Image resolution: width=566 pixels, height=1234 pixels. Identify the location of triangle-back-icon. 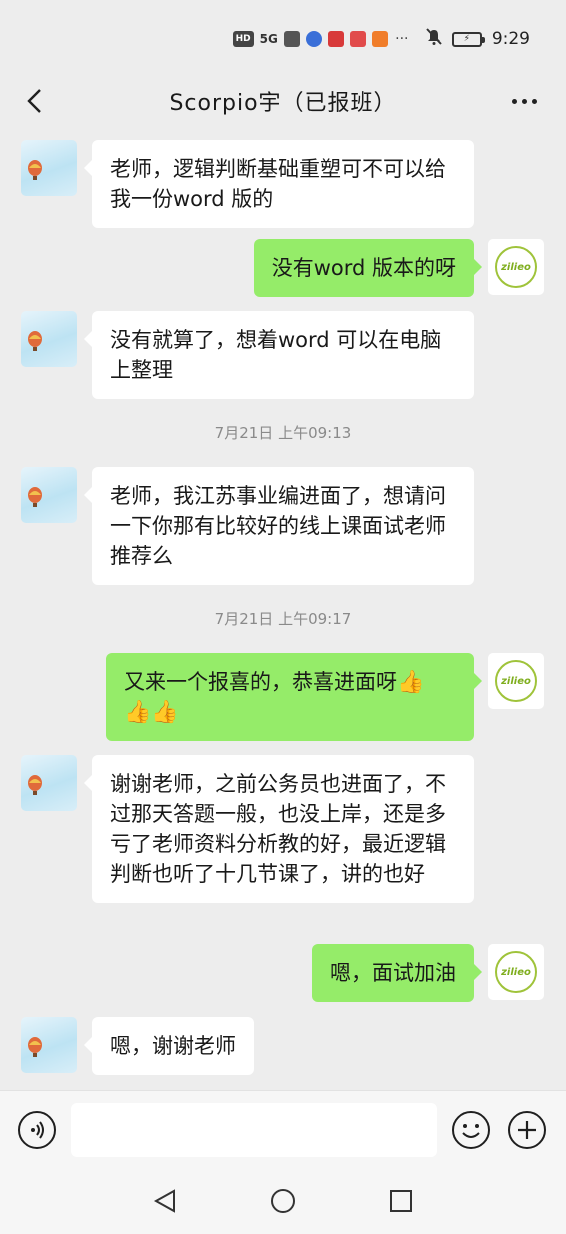
(164, 1201).